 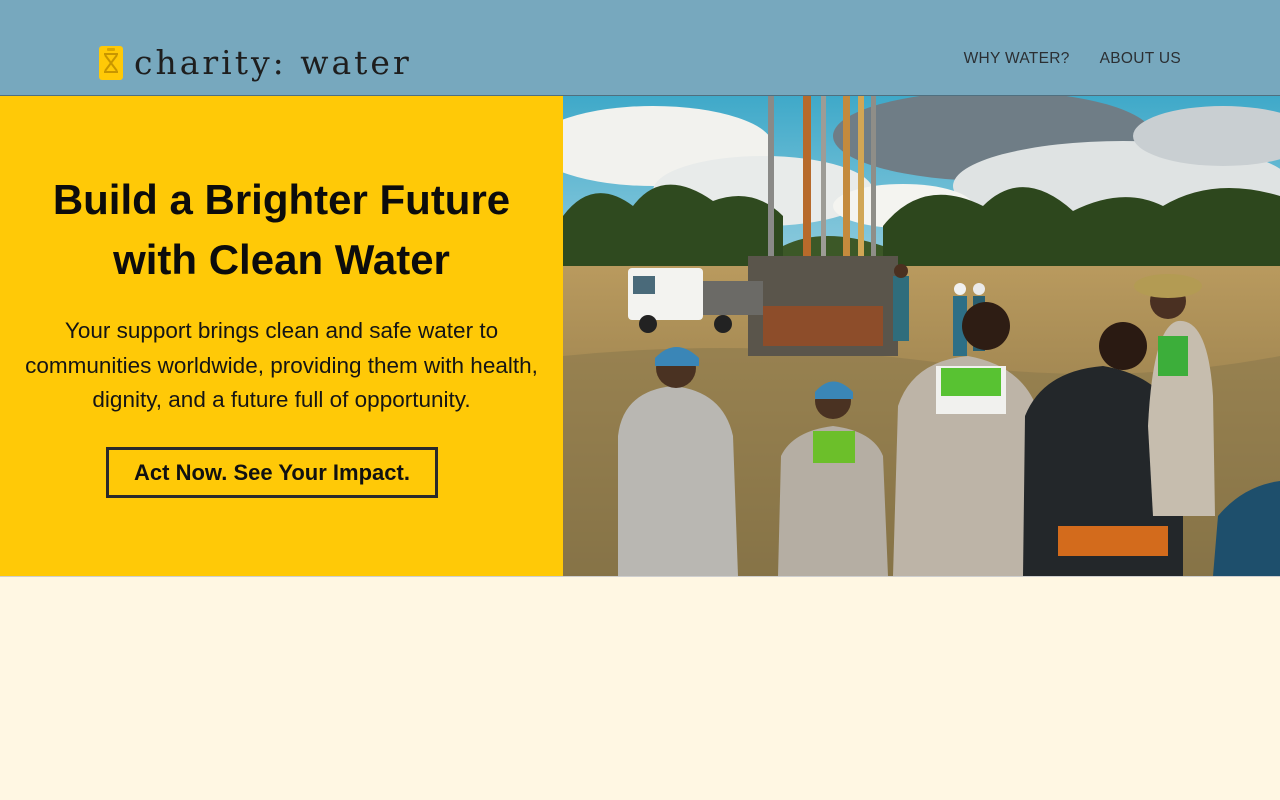 What do you see at coordinates (640, 48) in the screenshot?
I see `site-header: charity: water WHY WATER? ABOUT US` at bounding box center [640, 48].